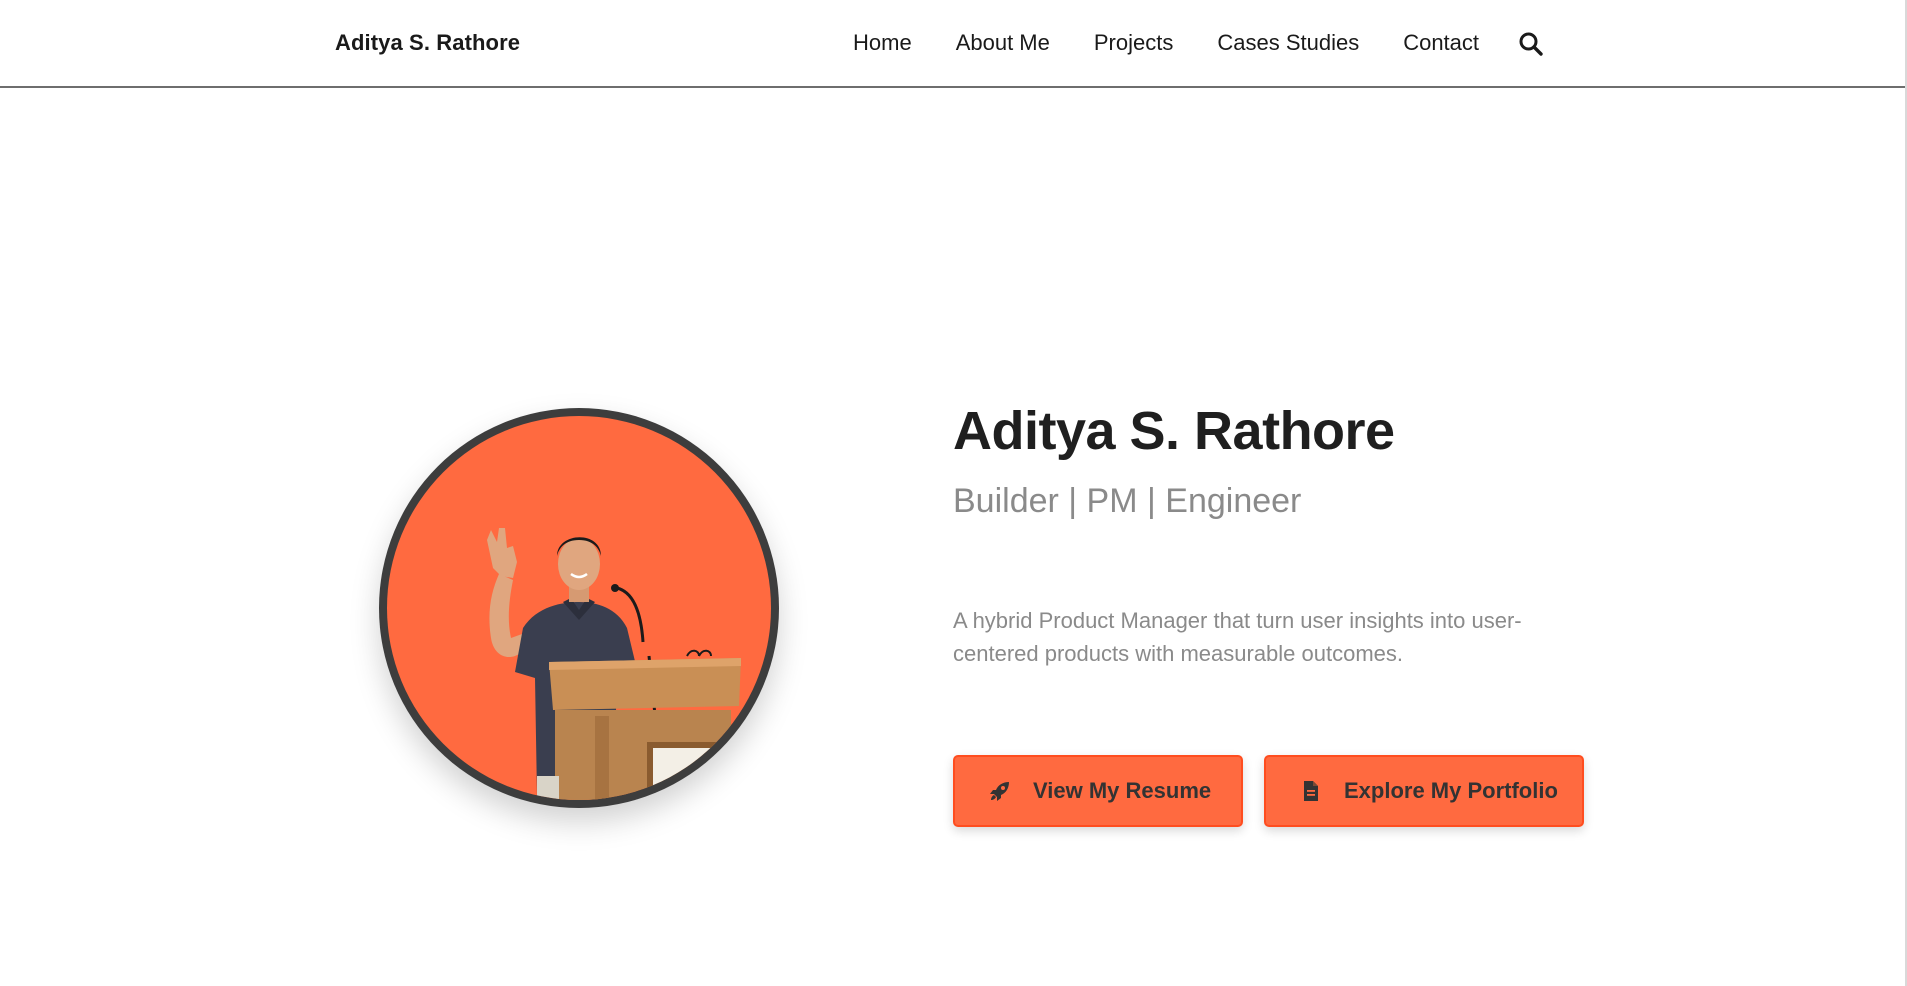  Describe the element at coordinates (427, 43) in the screenshot. I see `brand-logo-text: Aditya S. Rathore` at that location.